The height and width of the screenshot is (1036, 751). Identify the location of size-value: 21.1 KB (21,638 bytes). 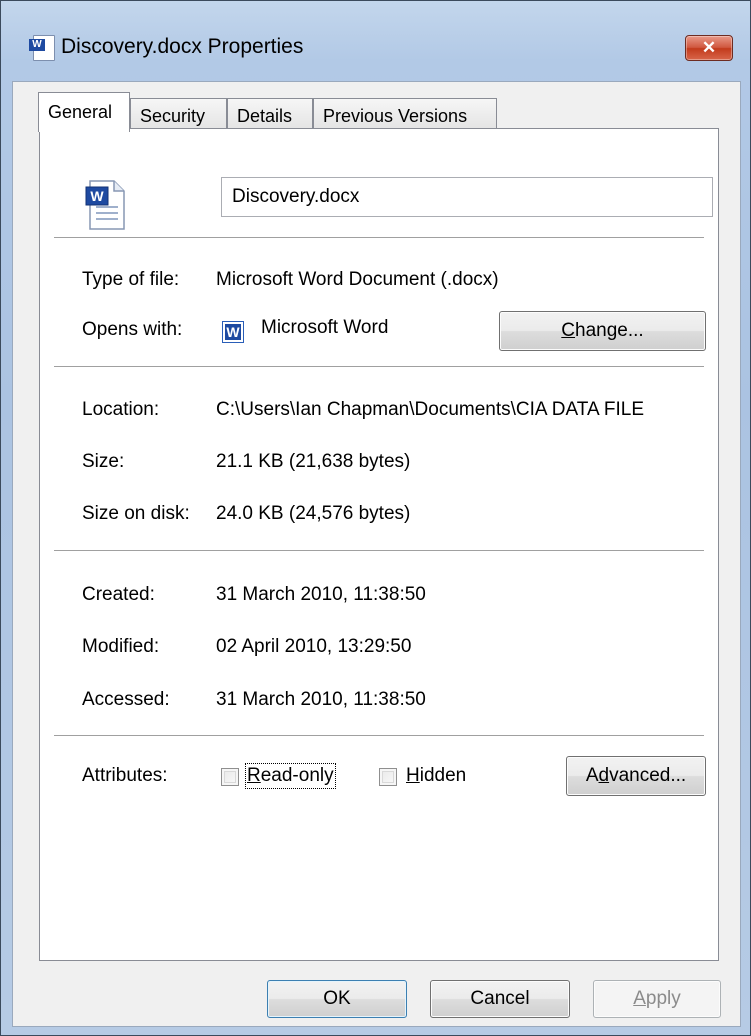
(313, 461).